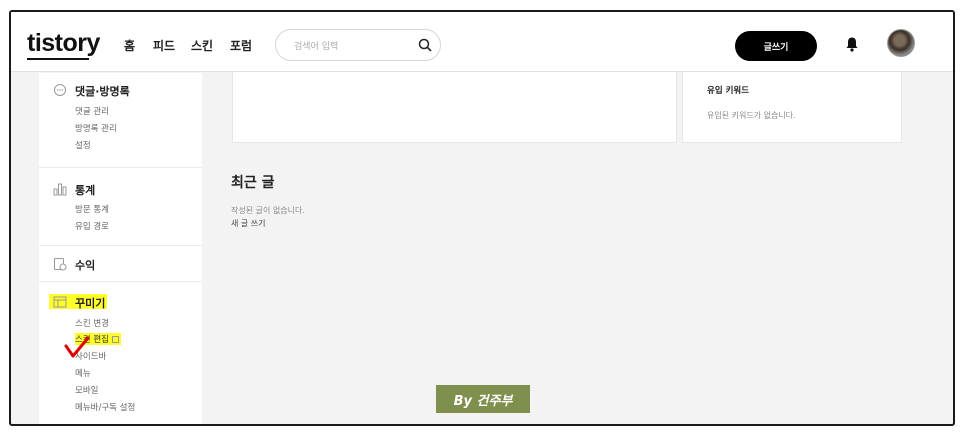 This screenshot has height=436, width=966. I want to click on sidebar-item-guestbook-manage: 방명록 관리, so click(96, 128).